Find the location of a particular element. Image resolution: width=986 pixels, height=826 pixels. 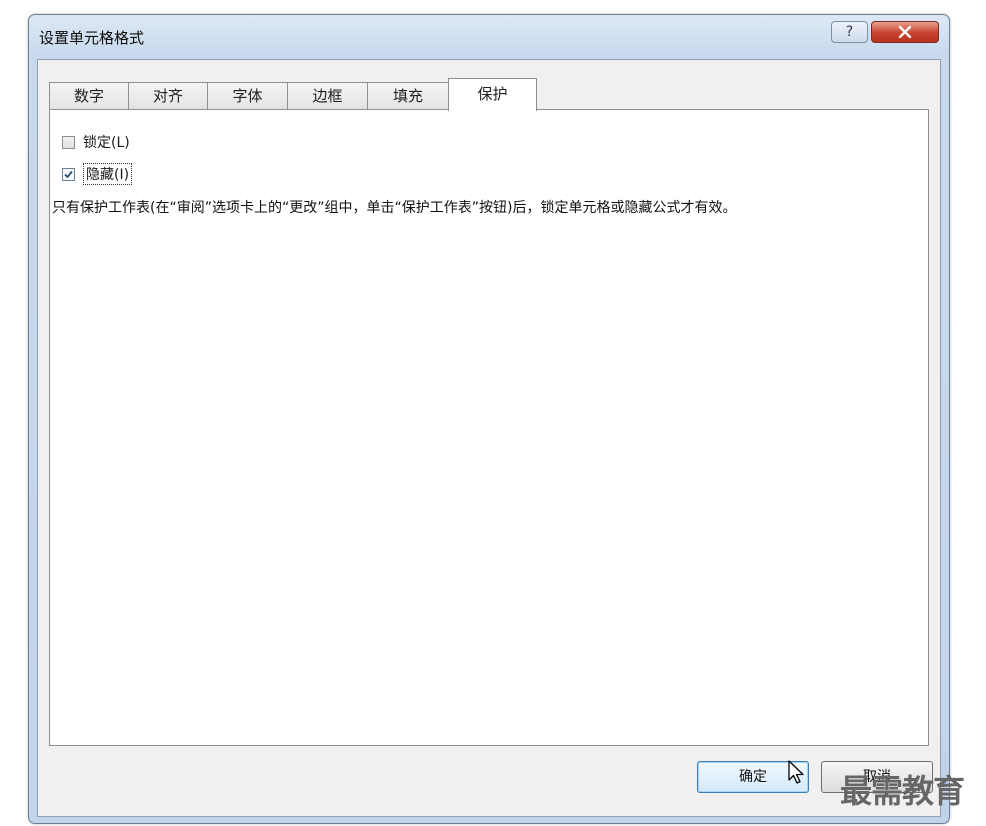

hidden-checkbox is located at coordinates (68, 174).